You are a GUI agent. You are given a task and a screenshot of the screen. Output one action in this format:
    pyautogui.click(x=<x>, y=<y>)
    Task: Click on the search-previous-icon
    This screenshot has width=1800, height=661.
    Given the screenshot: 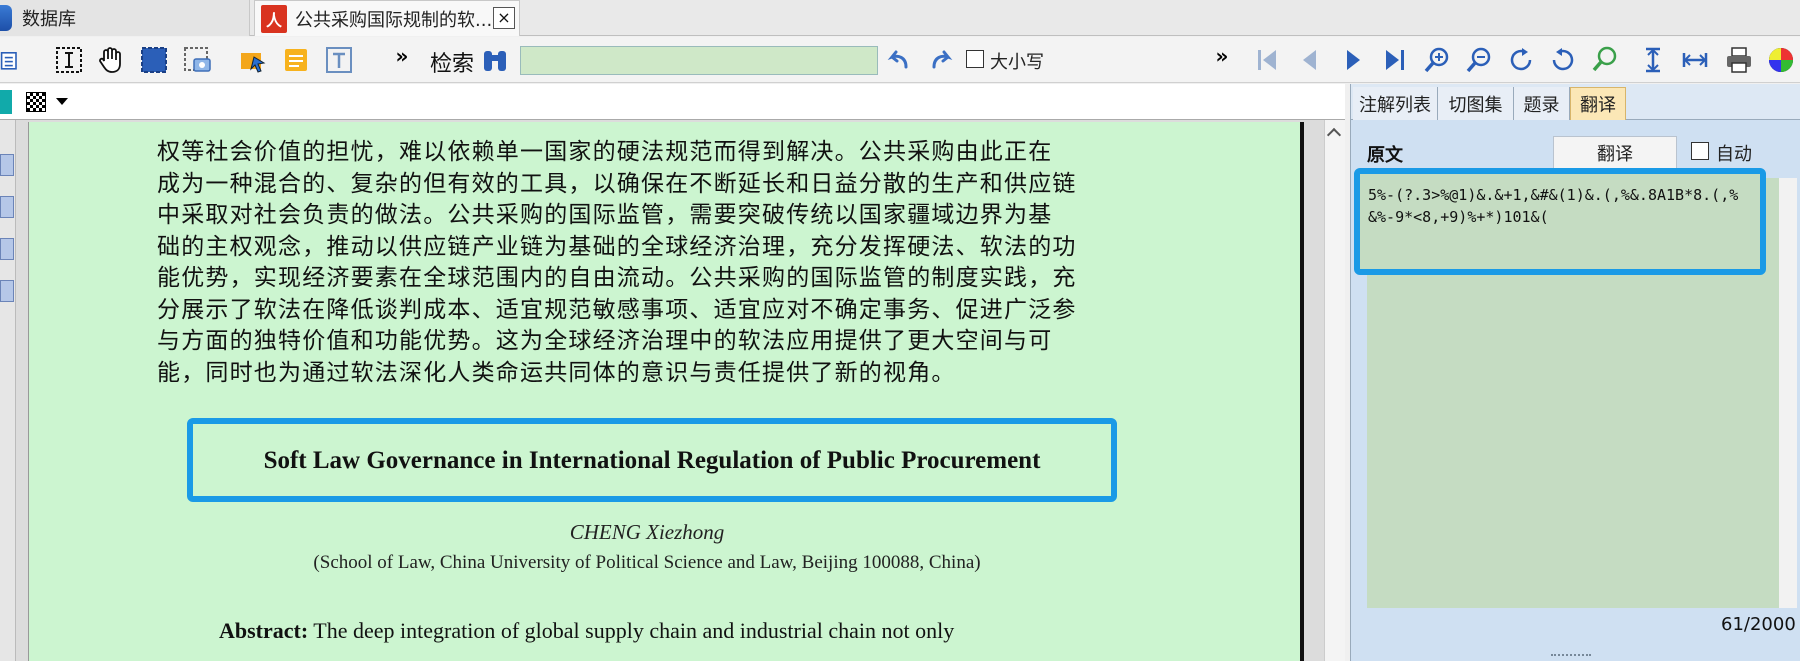 What is the action you would take?
    pyautogui.click(x=899, y=60)
    